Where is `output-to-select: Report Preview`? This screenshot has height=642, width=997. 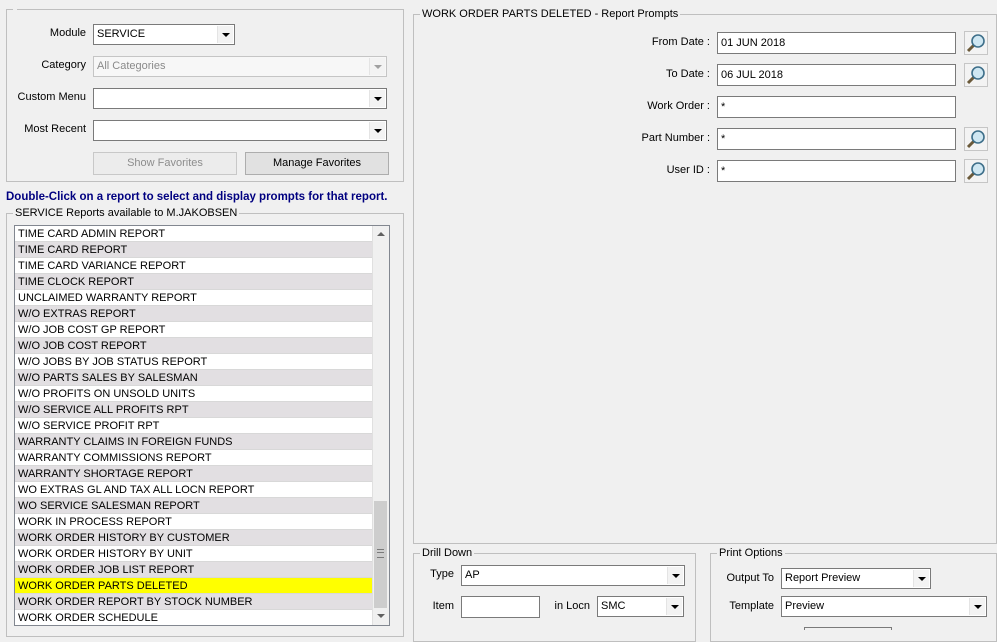 output-to-select: Report Preview is located at coordinates (856, 578).